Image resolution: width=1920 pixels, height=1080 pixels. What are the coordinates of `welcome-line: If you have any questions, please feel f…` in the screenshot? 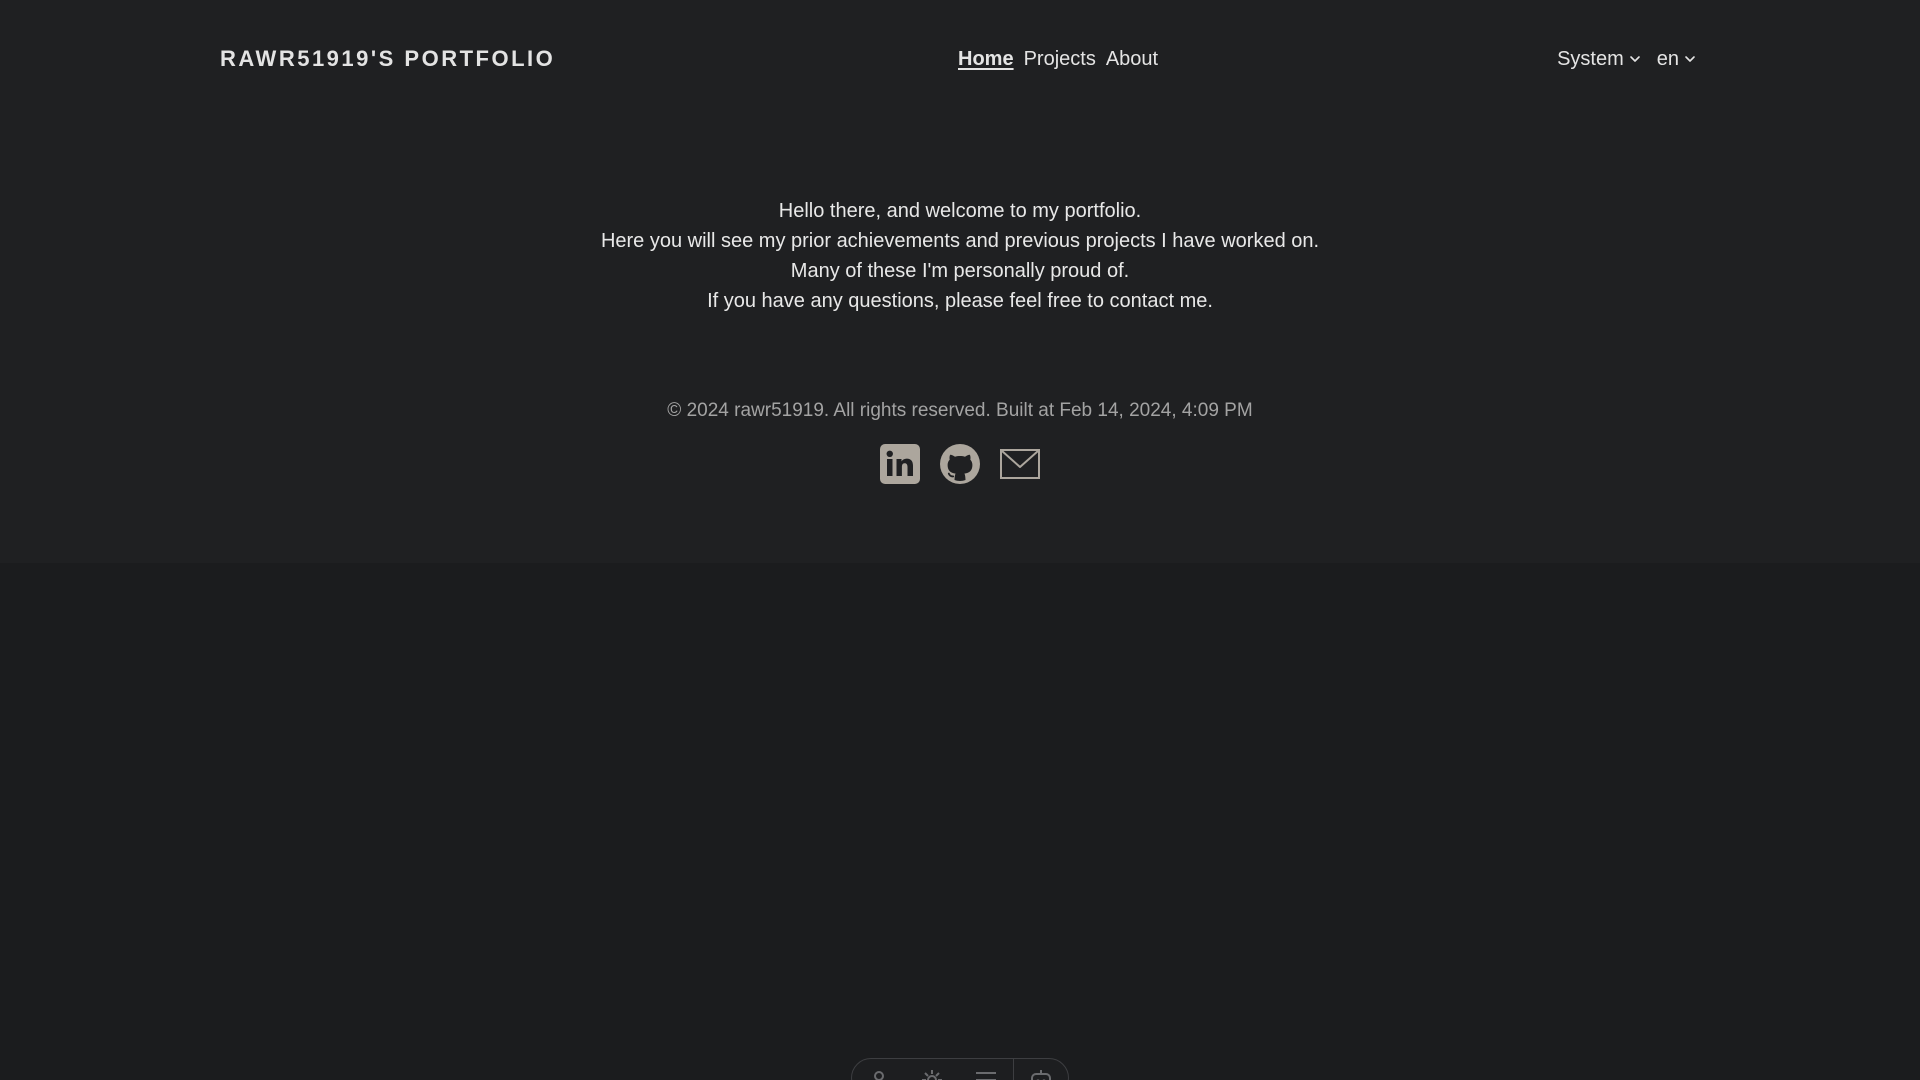 It's located at (960, 301).